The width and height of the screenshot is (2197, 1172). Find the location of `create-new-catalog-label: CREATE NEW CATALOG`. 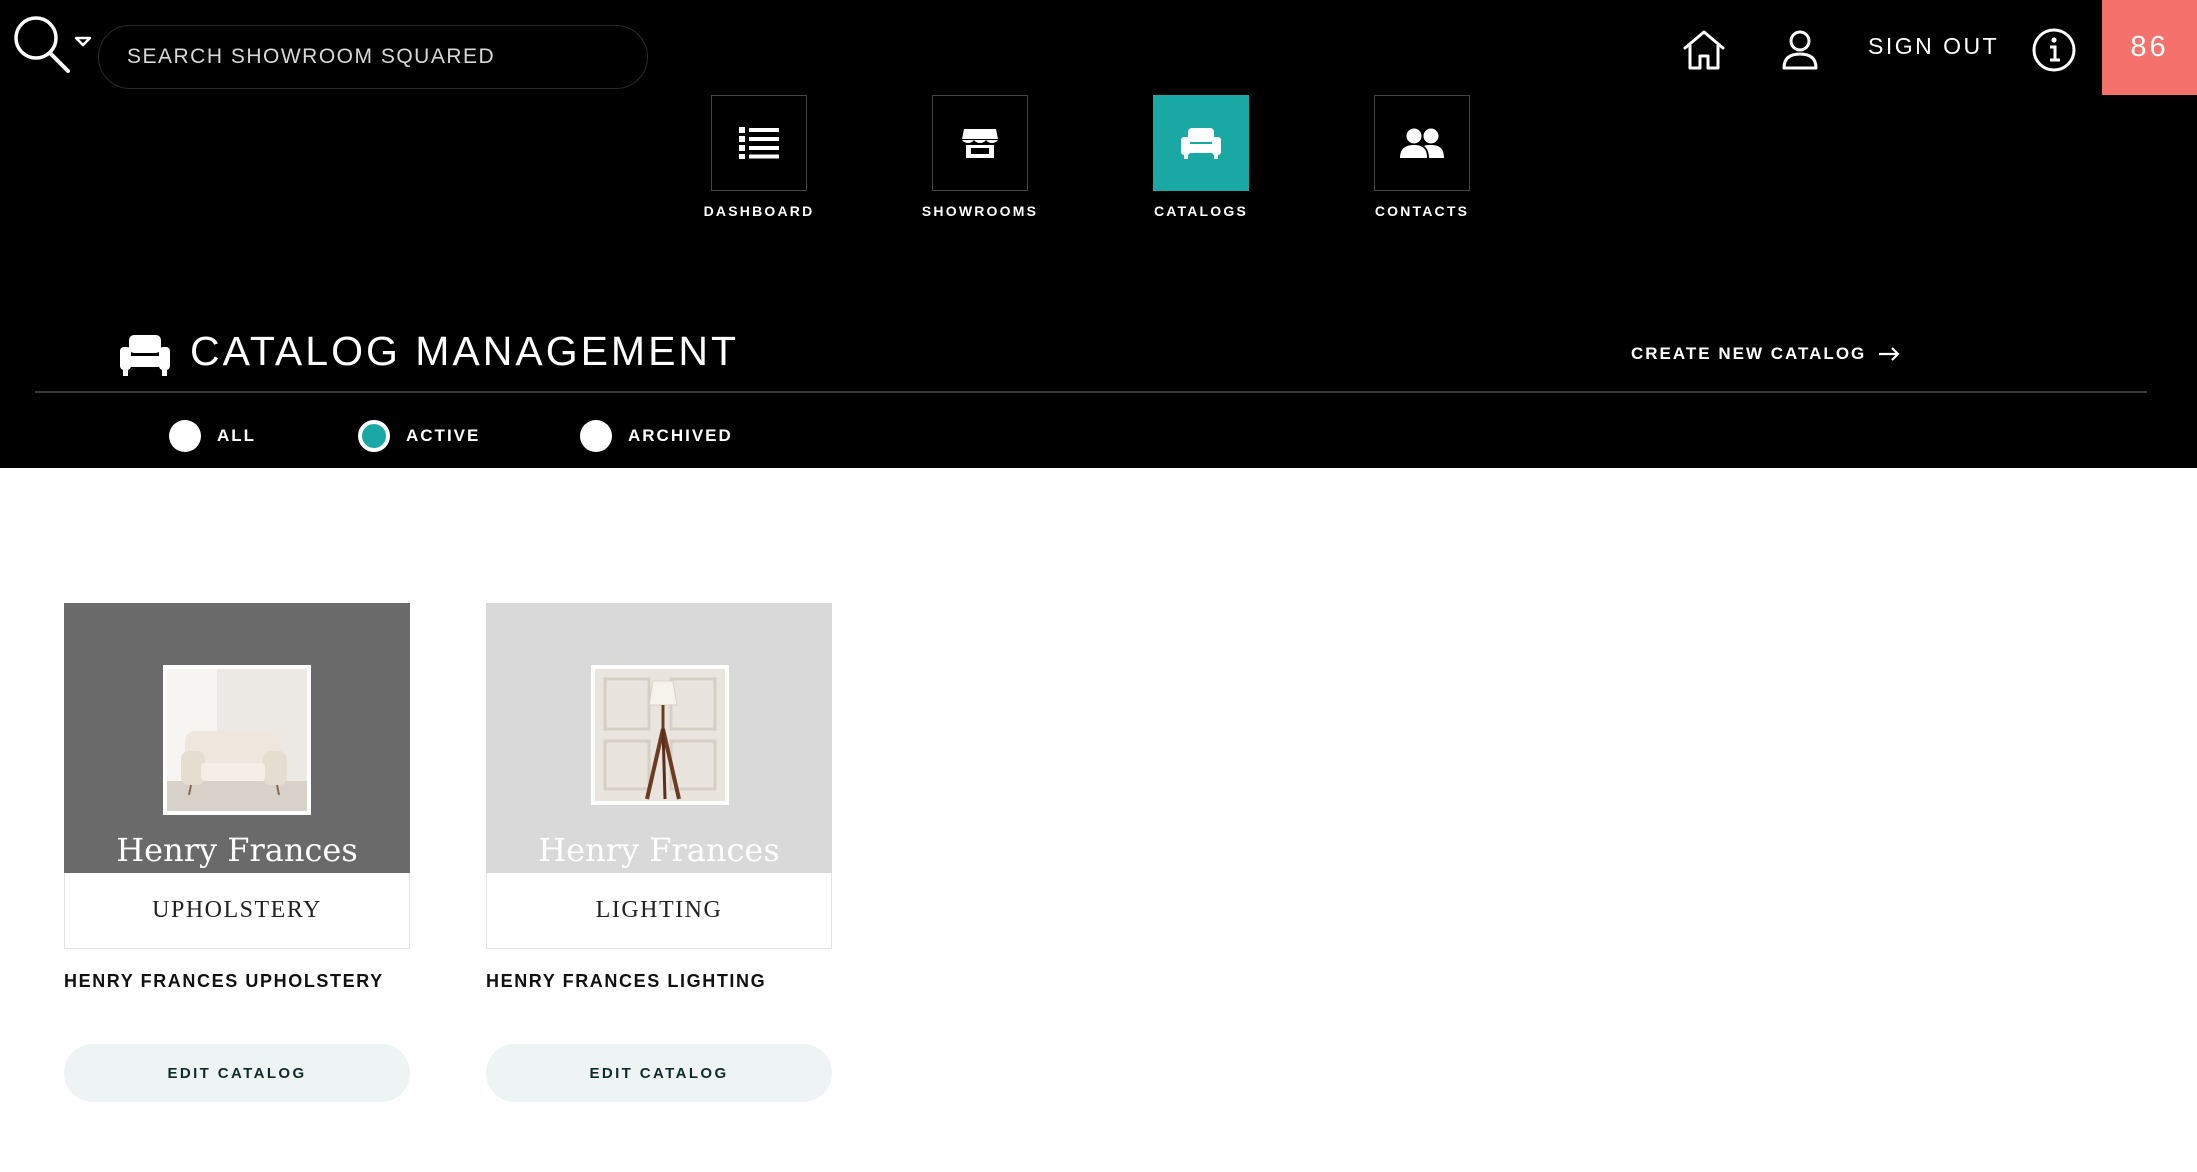

create-new-catalog-label: CREATE NEW CATALOG is located at coordinates (1749, 353).